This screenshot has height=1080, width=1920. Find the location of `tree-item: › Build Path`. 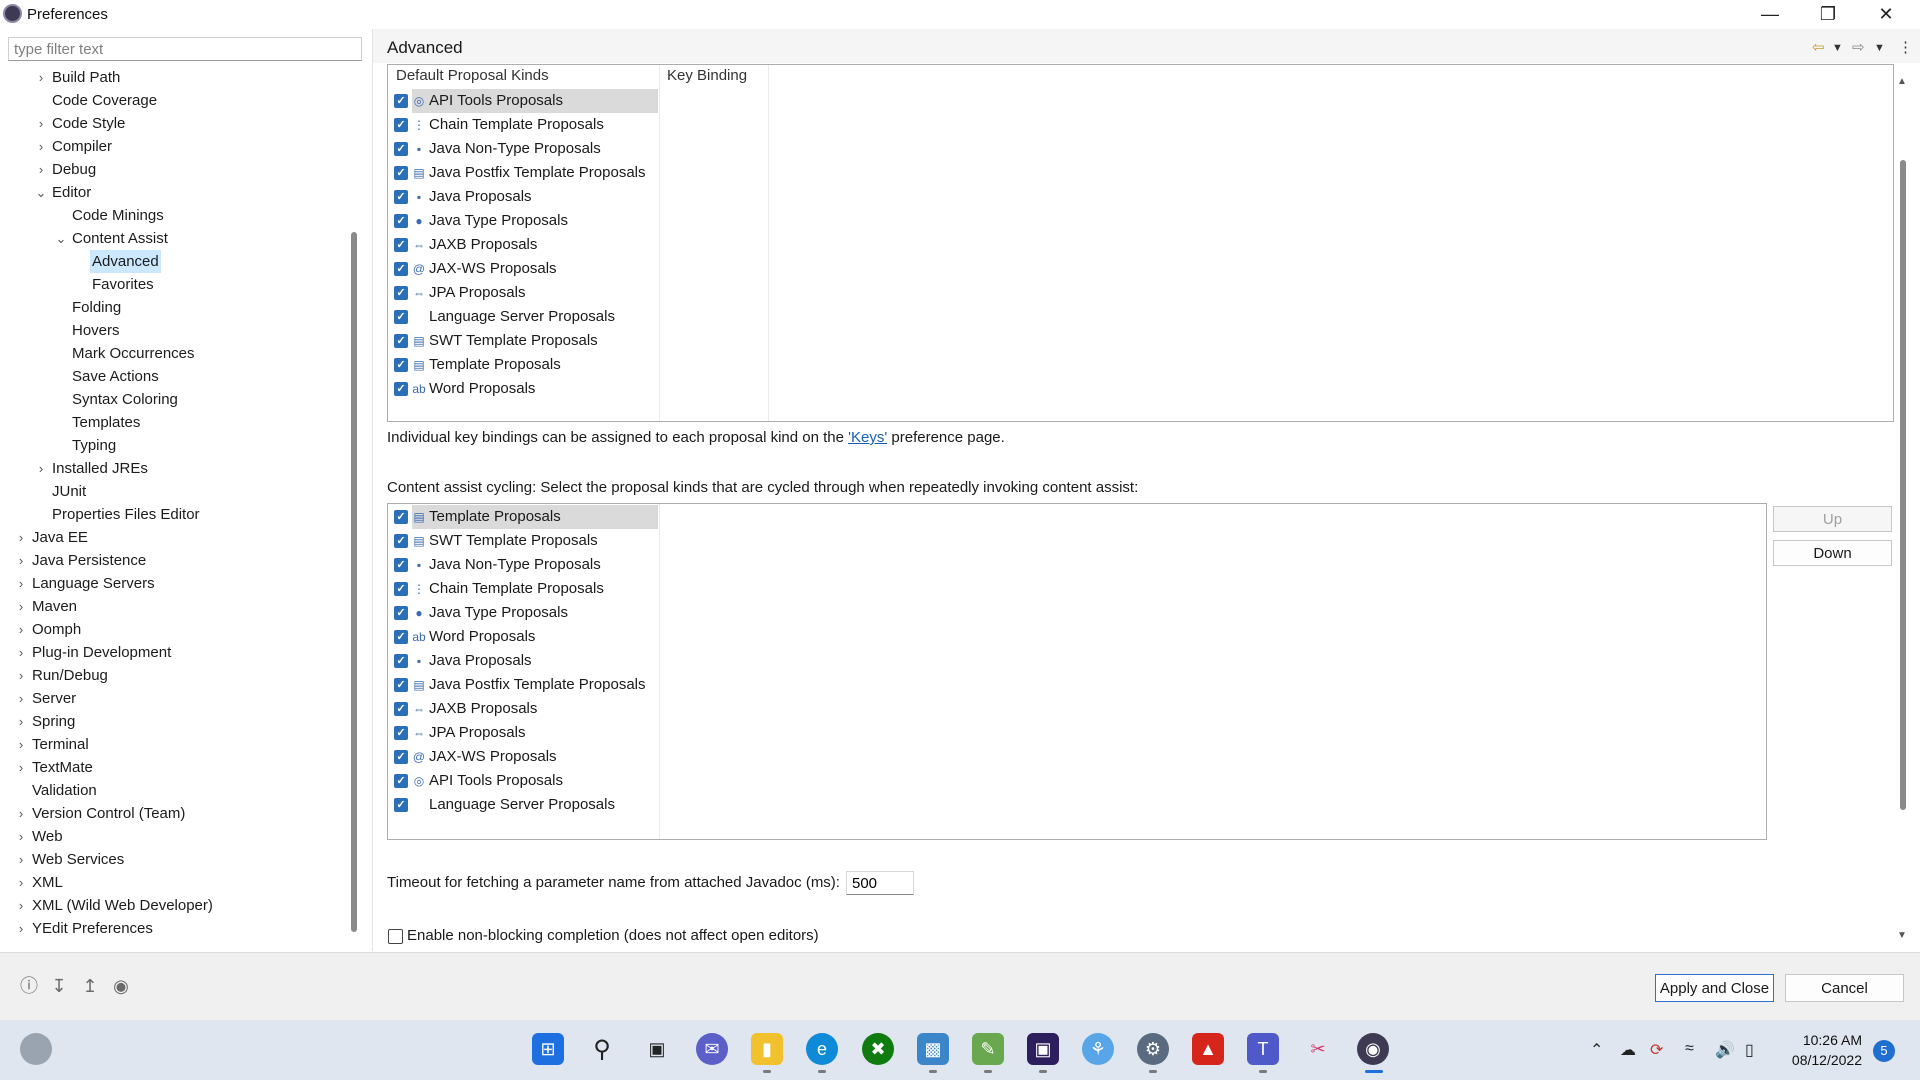

tree-item: › Build Path is located at coordinates (175, 77).